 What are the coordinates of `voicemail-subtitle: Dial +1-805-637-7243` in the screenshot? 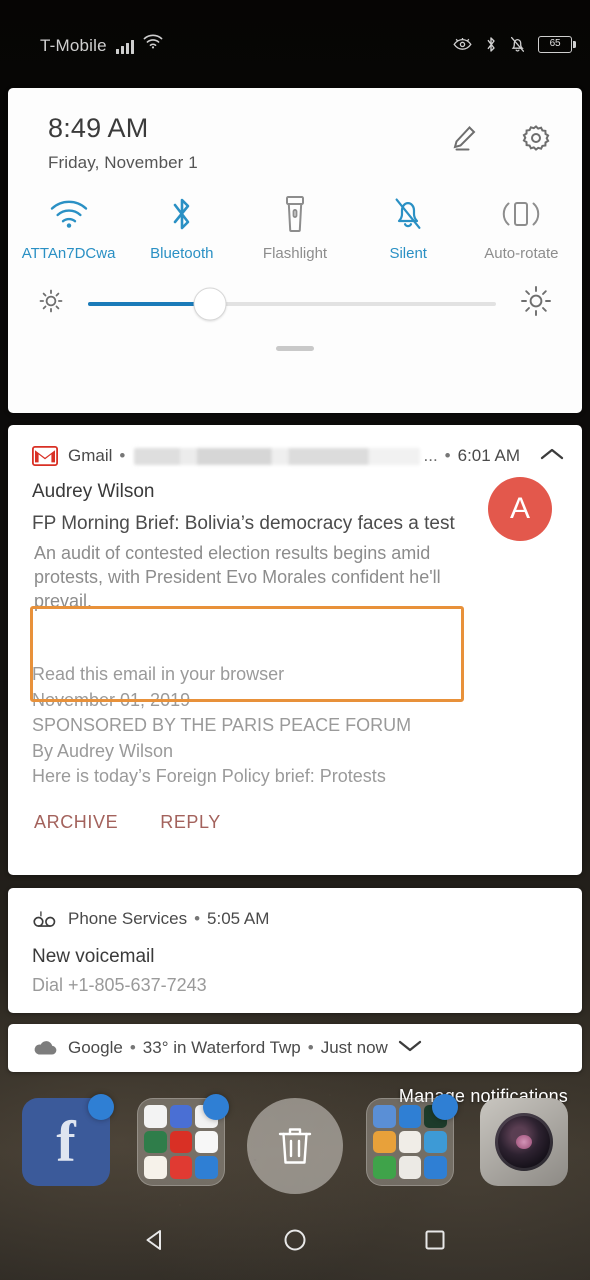 It's located at (119, 985).